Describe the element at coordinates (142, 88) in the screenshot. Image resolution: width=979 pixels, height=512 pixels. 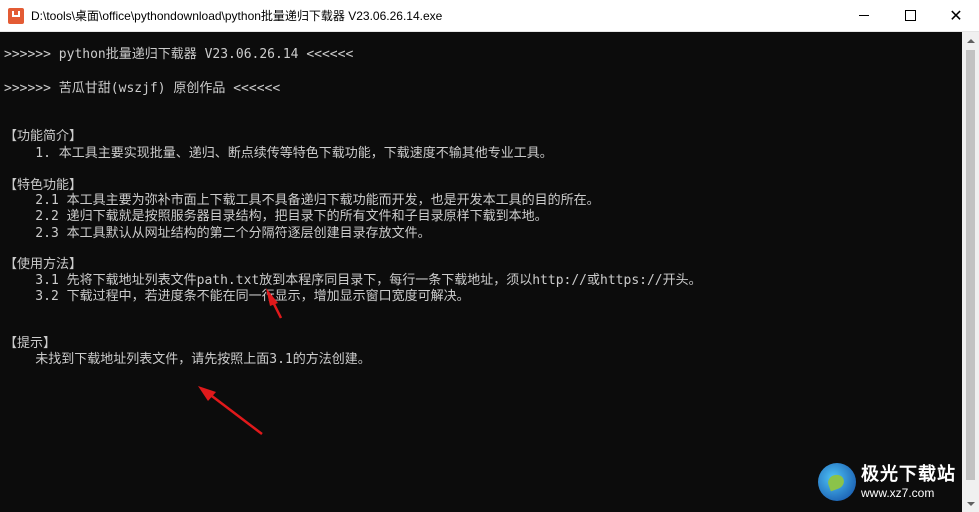
I see `console-line-banner-author: >>>>>> 苦瓜甘甜(wszjf) 原创作品 <<<<<<` at that location.